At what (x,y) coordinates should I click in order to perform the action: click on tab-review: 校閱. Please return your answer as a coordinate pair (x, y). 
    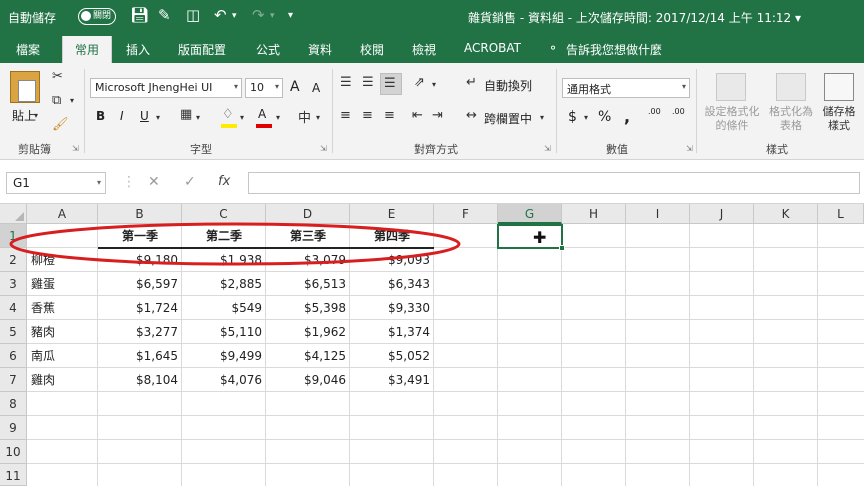
    Looking at the image, I should click on (372, 49).